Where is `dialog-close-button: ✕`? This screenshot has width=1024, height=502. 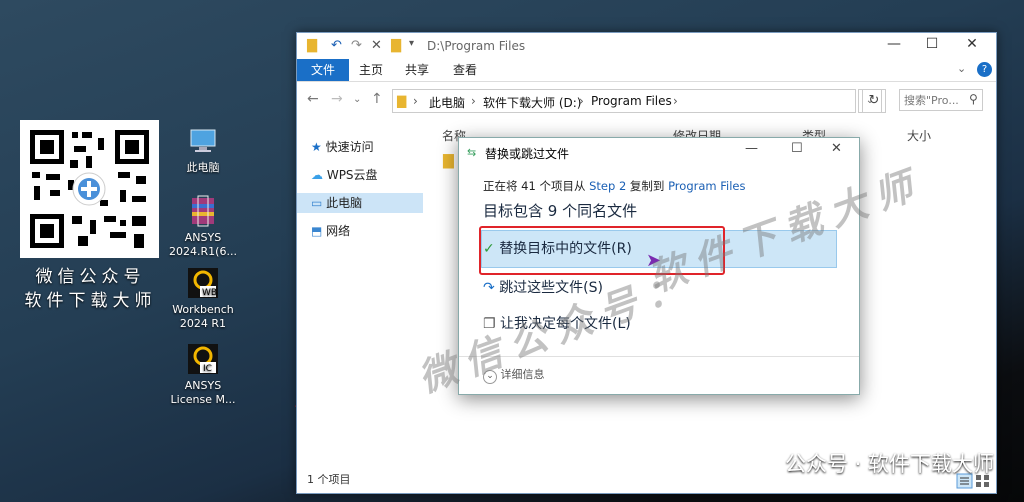
dialog-close-button: ✕ is located at coordinates (836, 148).